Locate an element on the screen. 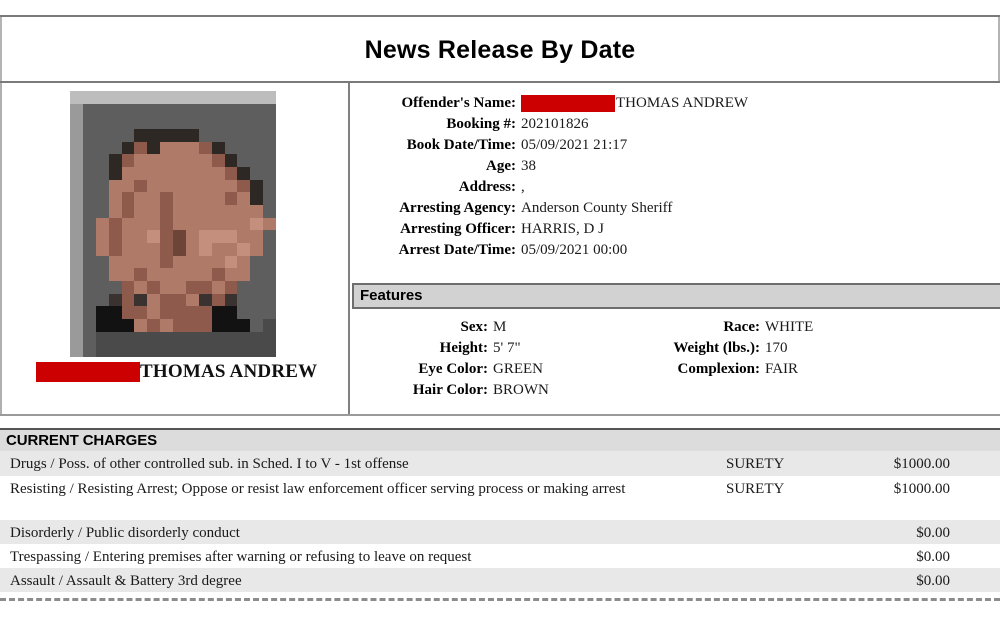 The height and width of the screenshot is (625, 1000). offender-info-row: Book Date/Time: 05/09/2021 21:17 is located at coordinates (676, 145).